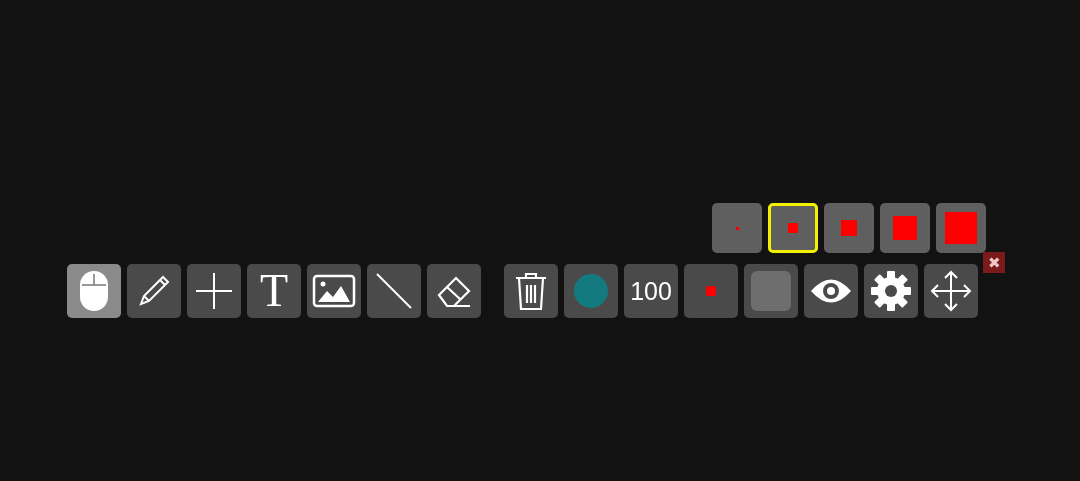 The height and width of the screenshot is (481, 1080). I want to click on eraser-tool-button, so click(454, 291).